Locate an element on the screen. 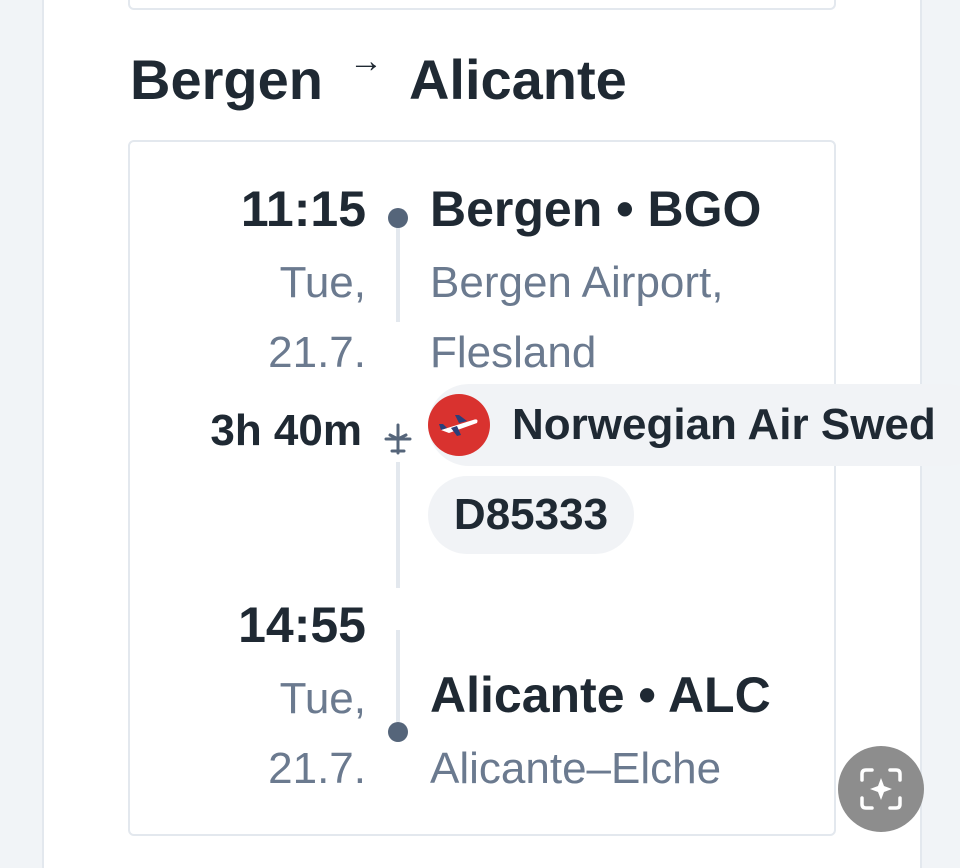 Image resolution: width=960 pixels, height=868 pixels. airline-pill: Norwegian Air Swed is located at coordinates (694, 425).